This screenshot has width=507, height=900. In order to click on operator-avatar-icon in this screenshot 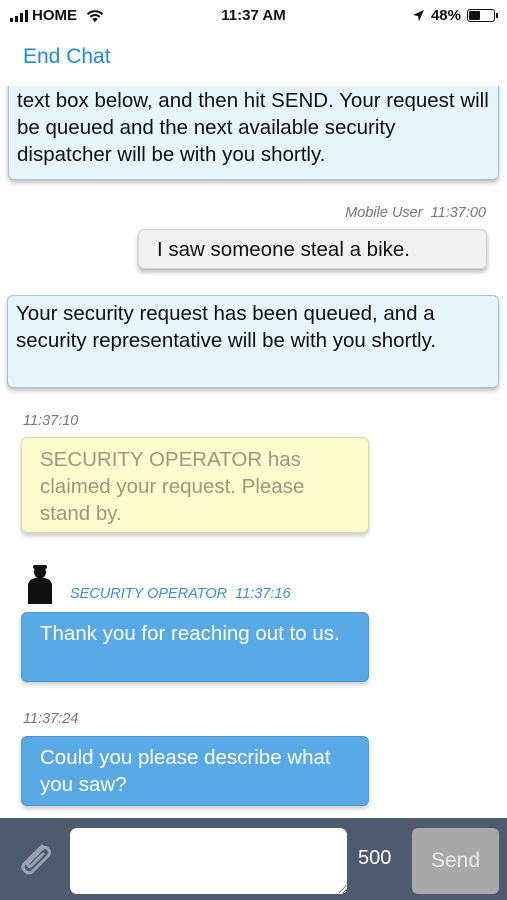, I will do `click(40, 584)`.